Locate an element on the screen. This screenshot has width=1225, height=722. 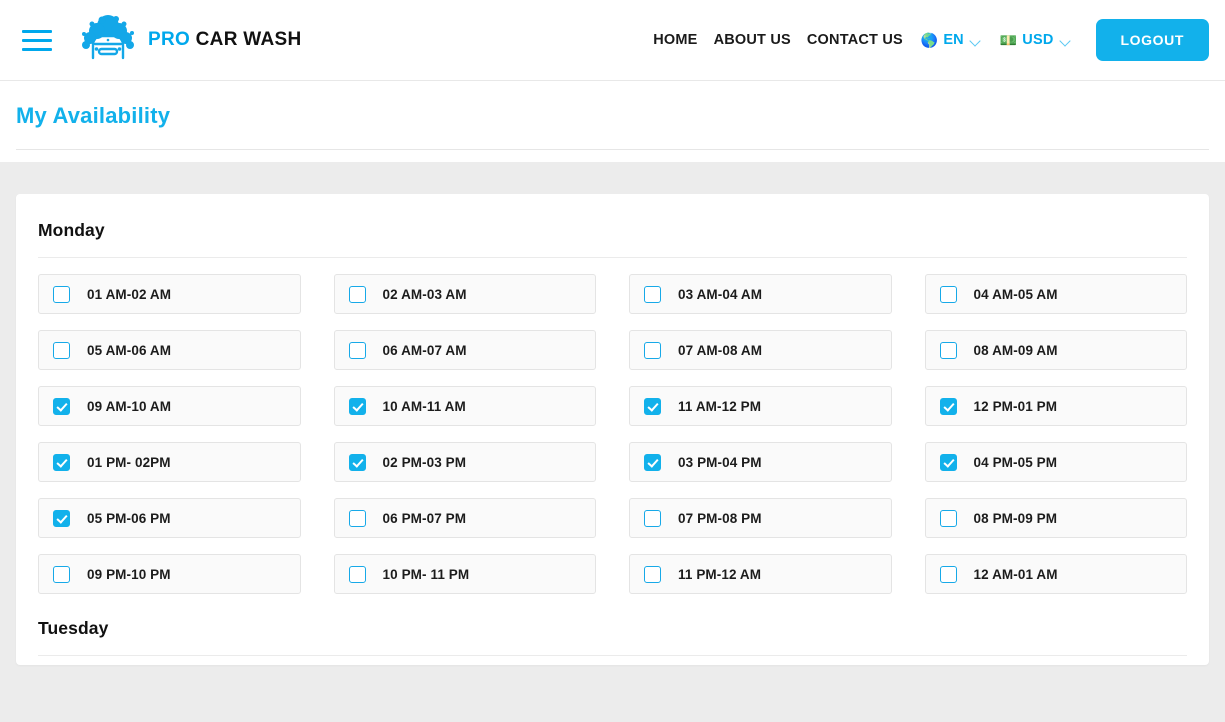
timeslot-option: 06 AM-07 AM is located at coordinates (464, 350).